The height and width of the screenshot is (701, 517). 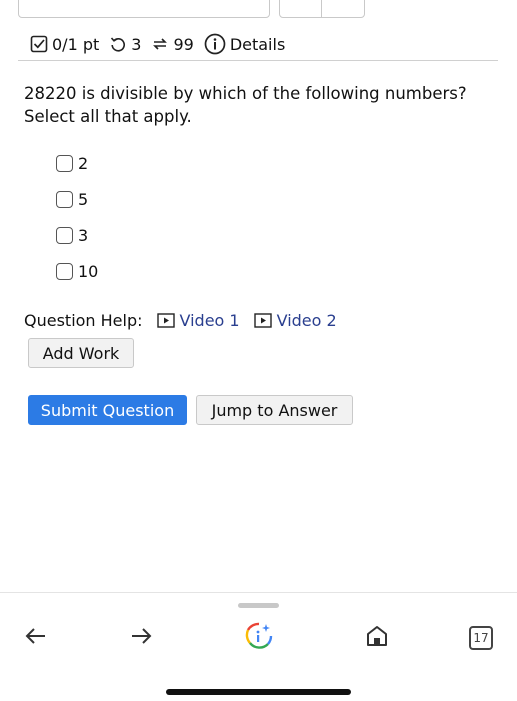 I want to click on video-1-label: Video 1, so click(x=209, y=320).